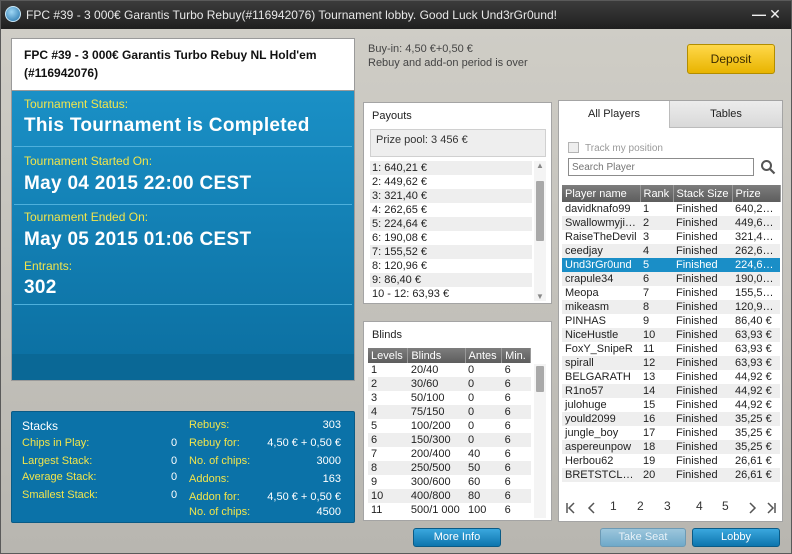 The height and width of the screenshot is (554, 792). What do you see at coordinates (449, 398) in the screenshot?
I see `blinds-row: 3 50/100 0 6` at bounding box center [449, 398].